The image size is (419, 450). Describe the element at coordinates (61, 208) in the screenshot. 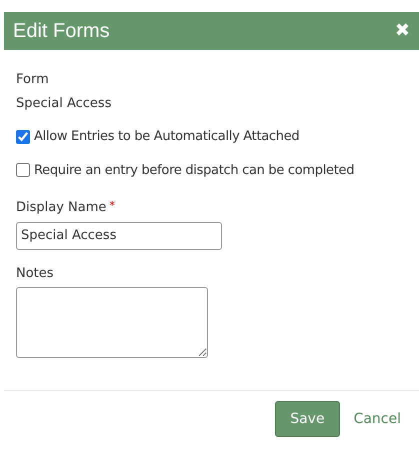

I see `field-label: Display Name` at that location.